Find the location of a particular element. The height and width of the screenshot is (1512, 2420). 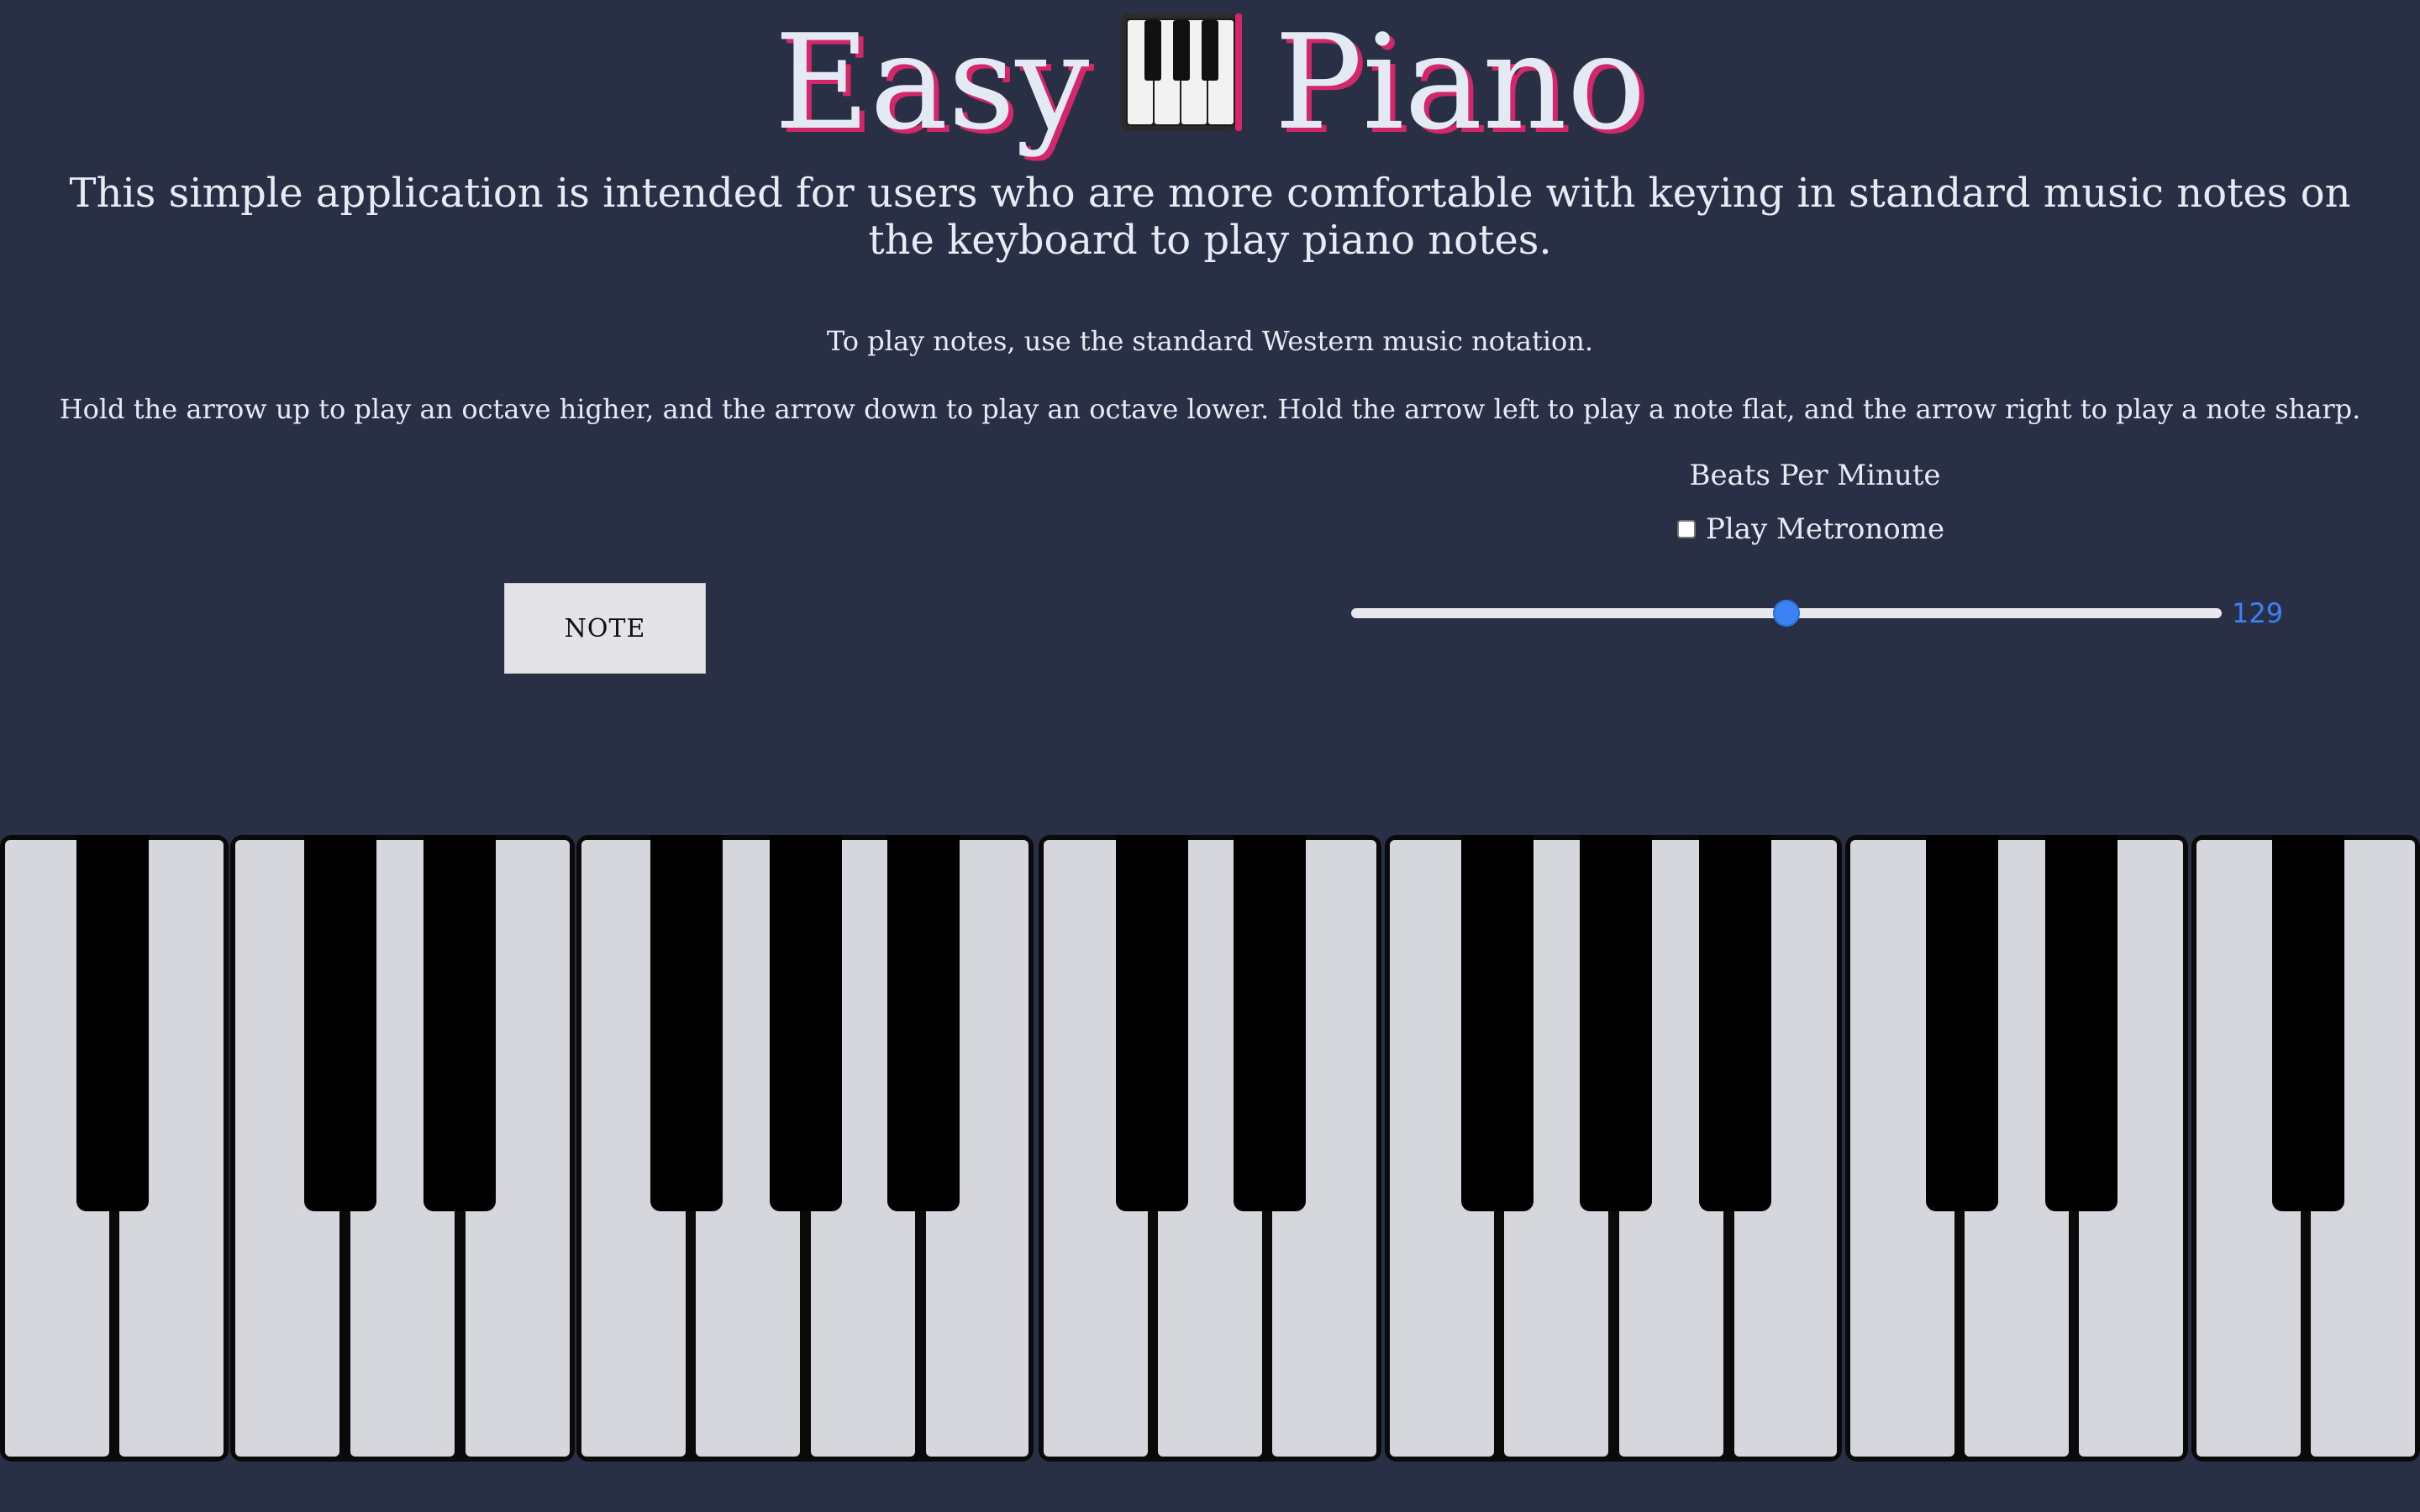

metronome-toggle: Play Metronome is located at coordinates (1810, 529).